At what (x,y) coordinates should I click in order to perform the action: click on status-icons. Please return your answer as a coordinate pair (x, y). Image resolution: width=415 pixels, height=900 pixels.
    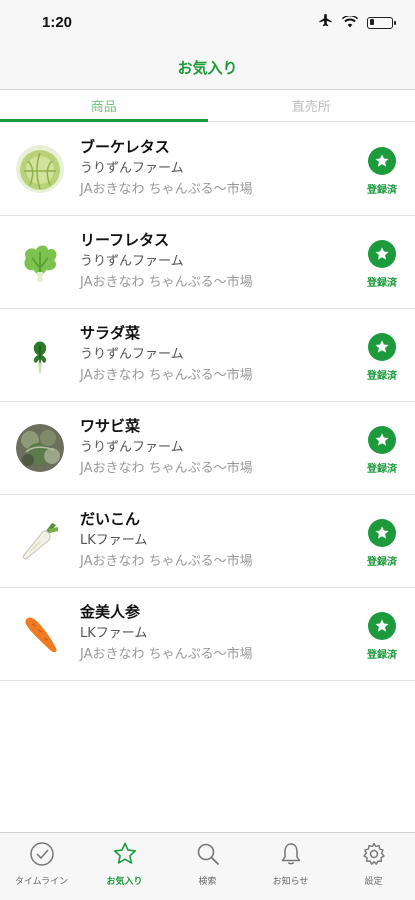
    Looking at the image, I should click on (357, 22).